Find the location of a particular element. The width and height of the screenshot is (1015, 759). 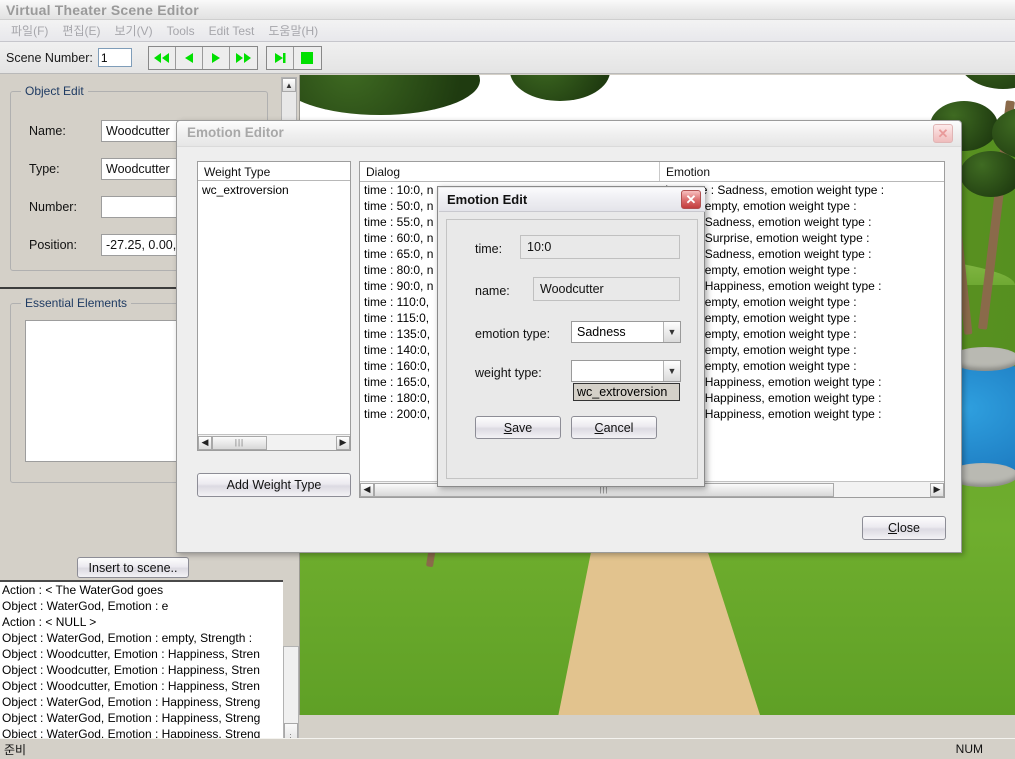

num-lock-indicator: NUM is located at coordinates (969, 749).